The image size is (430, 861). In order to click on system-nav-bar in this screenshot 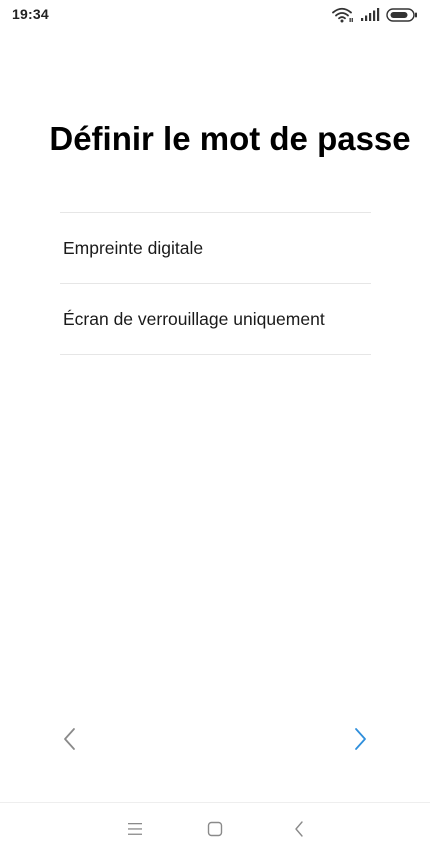, I will do `click(215, 831)`.